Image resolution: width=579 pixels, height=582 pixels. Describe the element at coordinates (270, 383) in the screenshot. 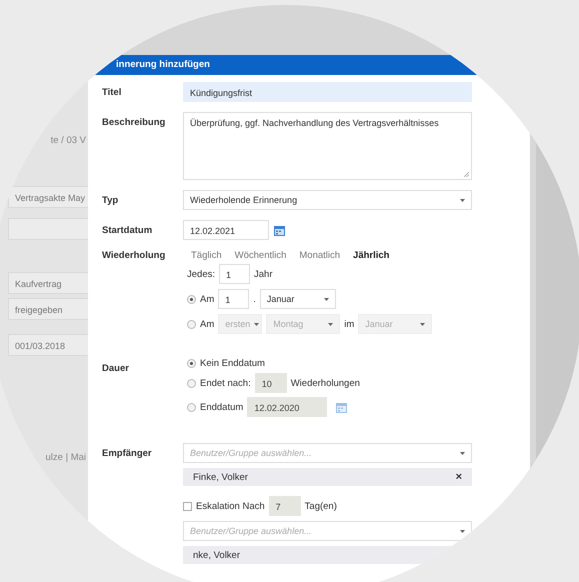

I see `count-field: 10` at that location.